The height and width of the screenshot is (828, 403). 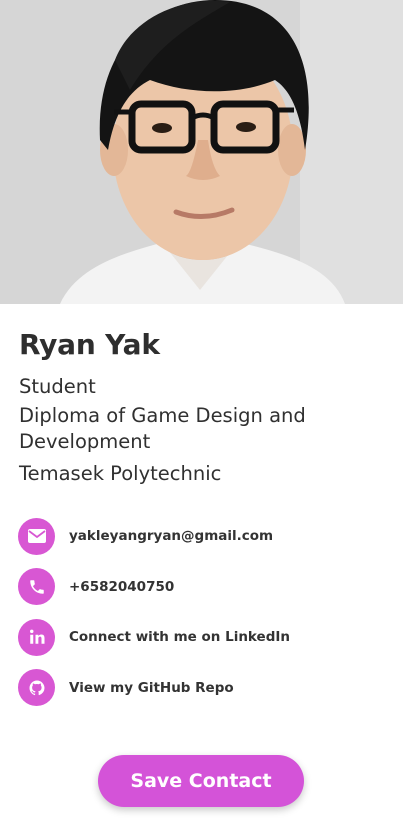 What do you see at coordinates (122, 586) in the screenshot?
I see `phone-text: +6582040750` at bounding box center [122, 586].